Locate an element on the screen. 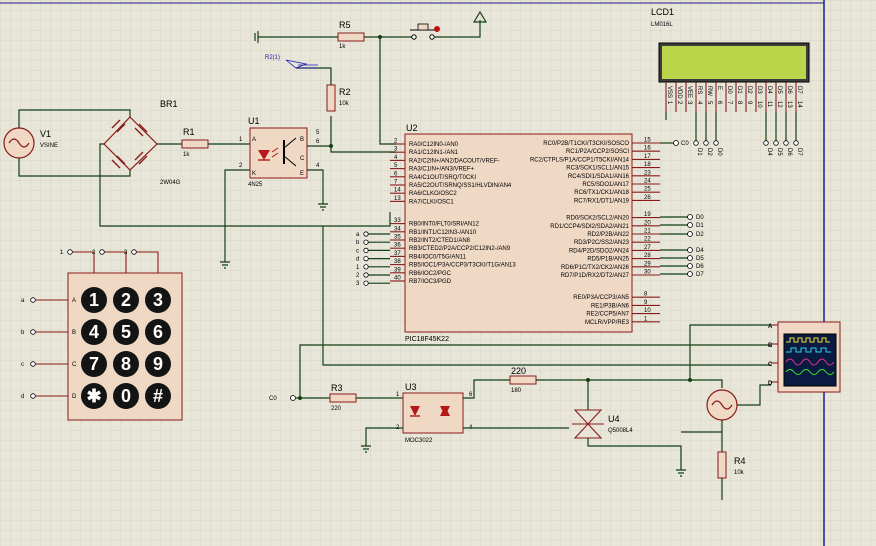 This screenshot has width=876, height=546. oscilloscope: A B C D is located at coordinates (804, 357).